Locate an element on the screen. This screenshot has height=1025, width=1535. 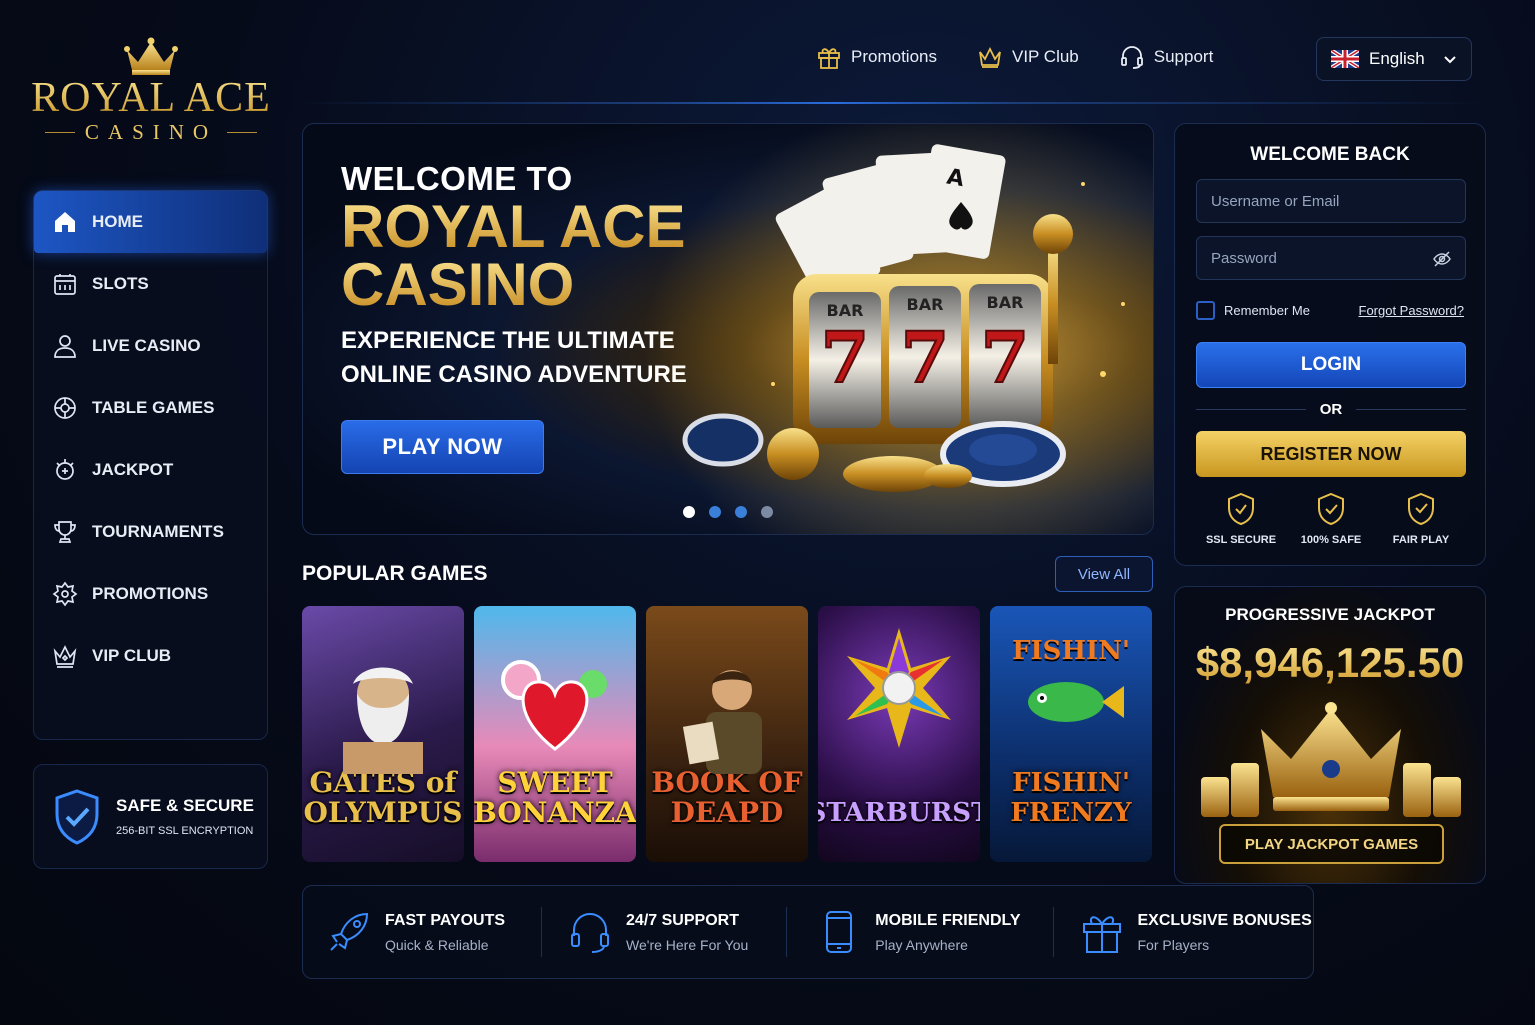
forgot-password-link: Forgot Password? is located at coordinates (1412, 310).